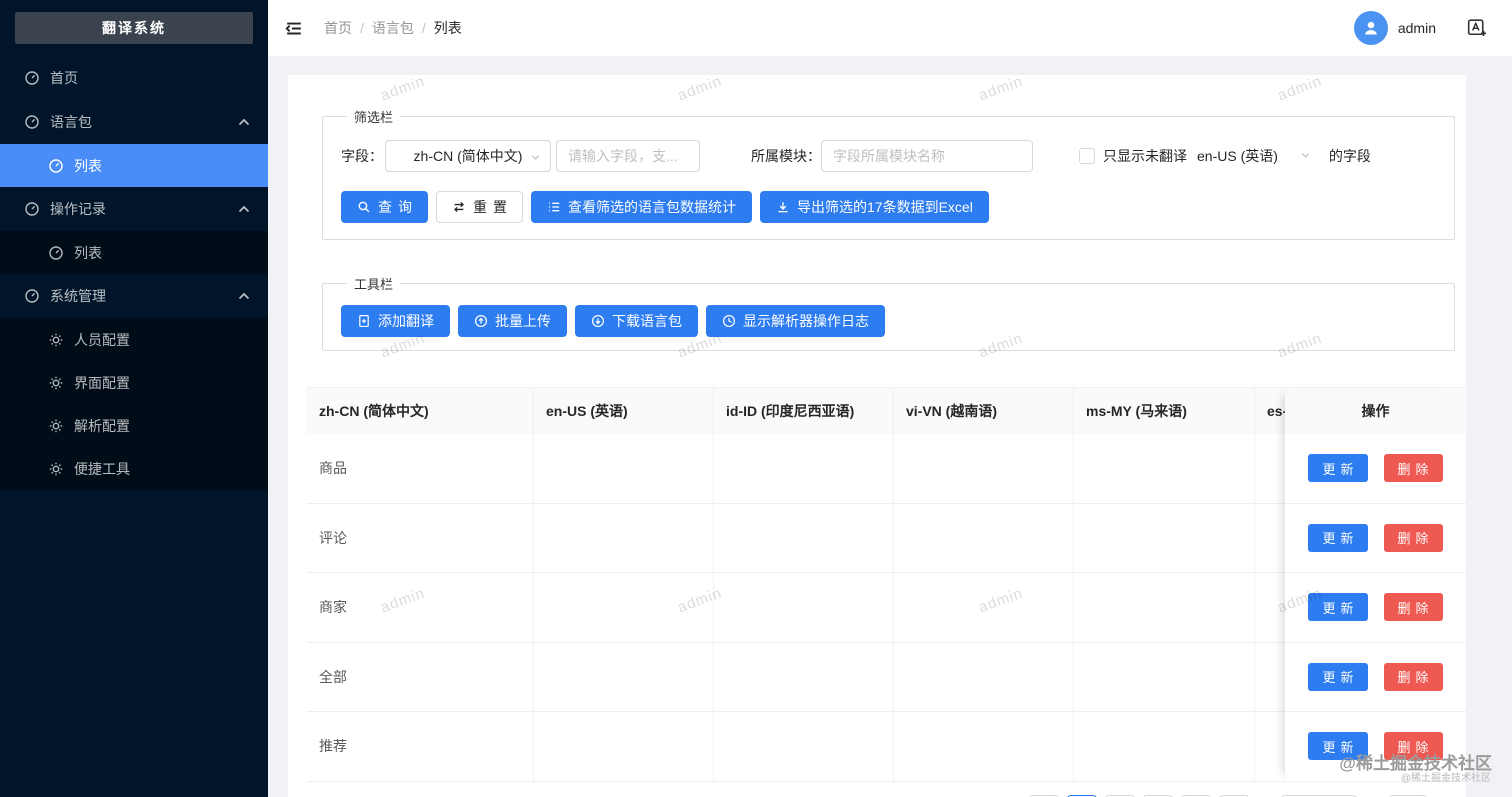 The height and width of the screenshot is (797, 1512). I want to click on batch-upload-button: 批量上传, so click(512, 321).